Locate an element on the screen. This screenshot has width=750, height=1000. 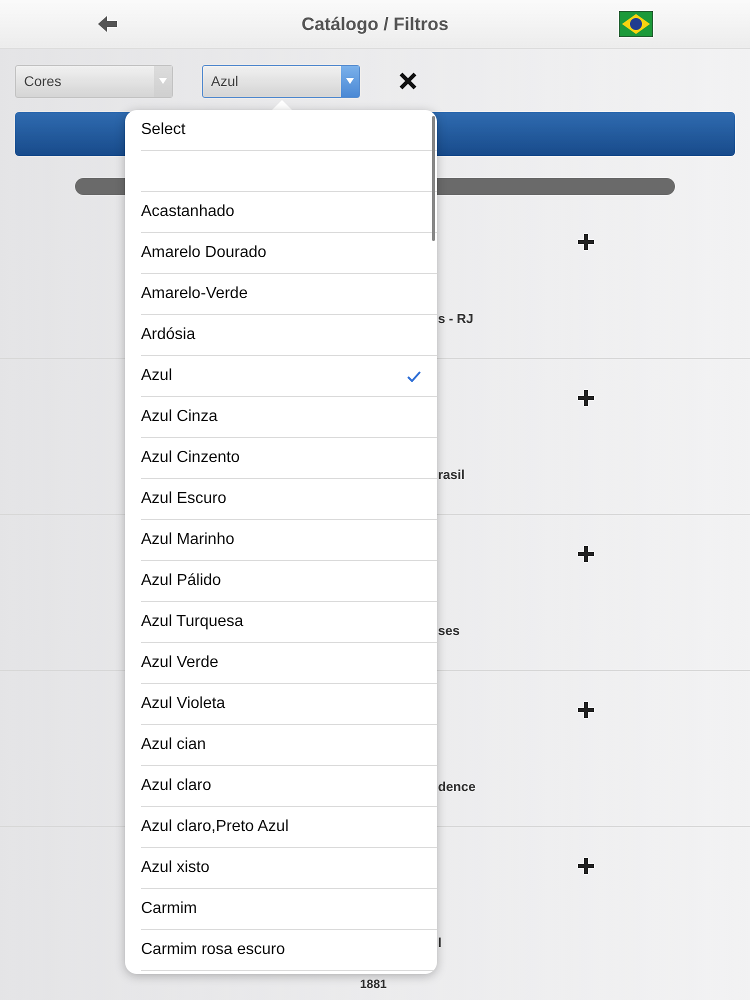
page-title: Catálogo / Filtros is located at coordinates (374, 24).